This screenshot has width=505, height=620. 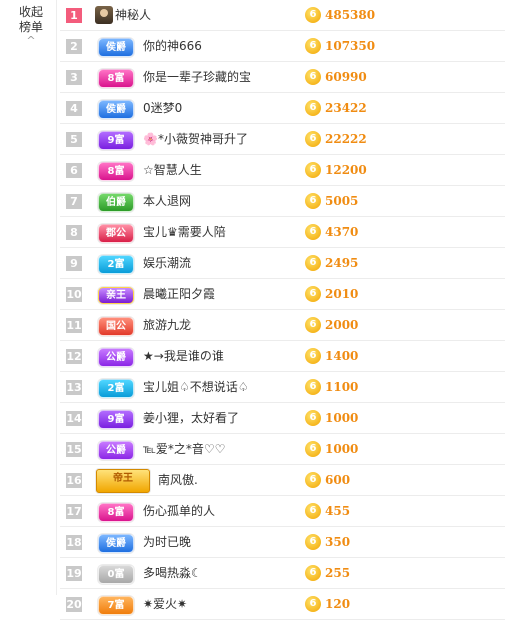 I want to click on rank-badge: 国公, so click(x=116, y=326).